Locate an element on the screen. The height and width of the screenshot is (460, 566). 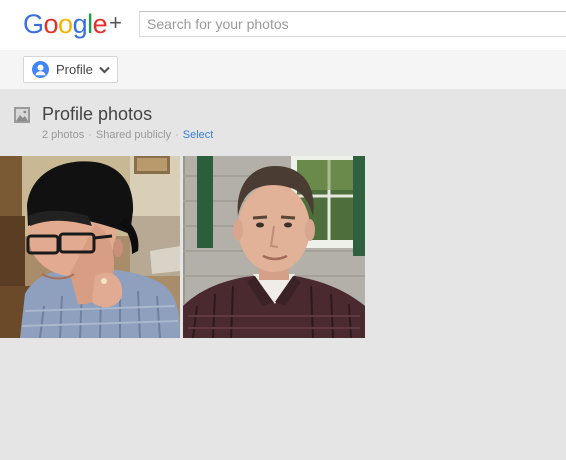
photo-image-man-portrait is located at coordinates (274, 247).